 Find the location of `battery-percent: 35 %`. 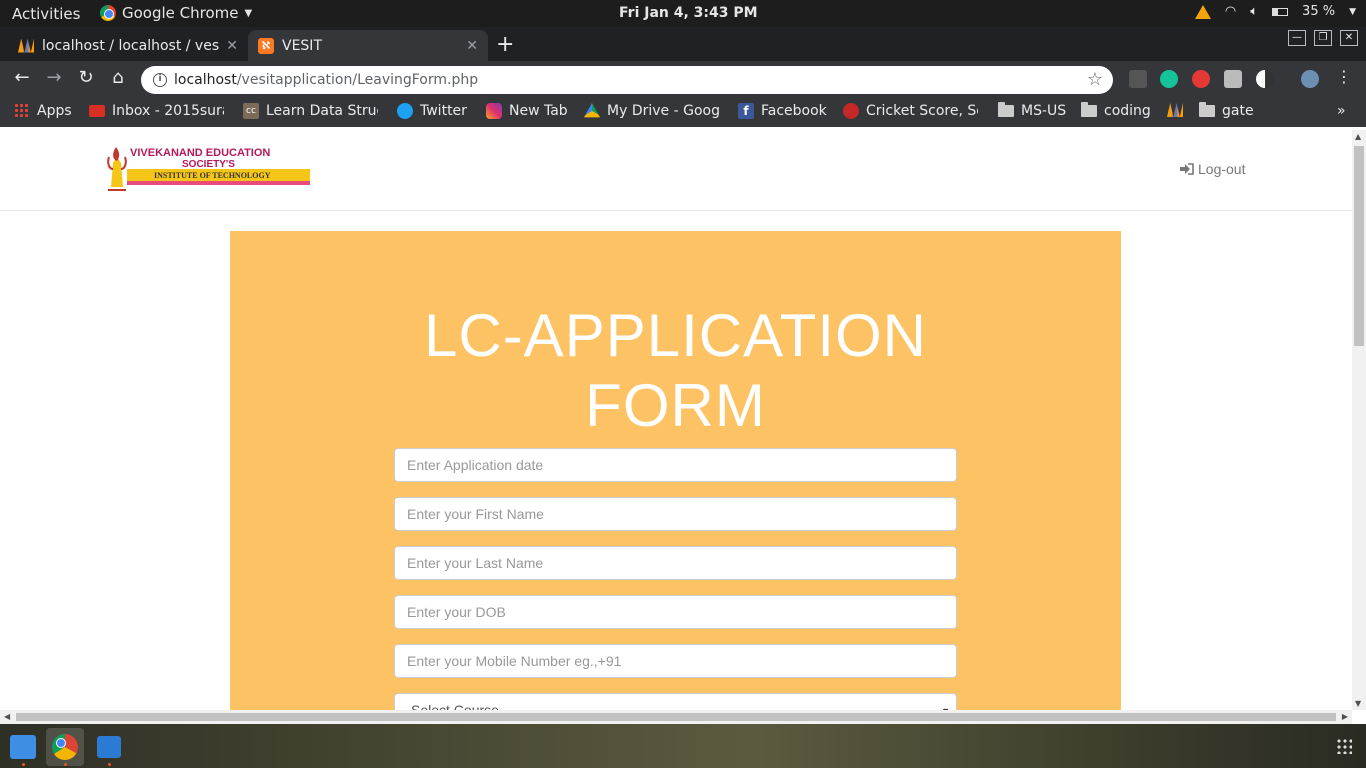

battery-percent: 35 % is located at coordinates (1319, 11).